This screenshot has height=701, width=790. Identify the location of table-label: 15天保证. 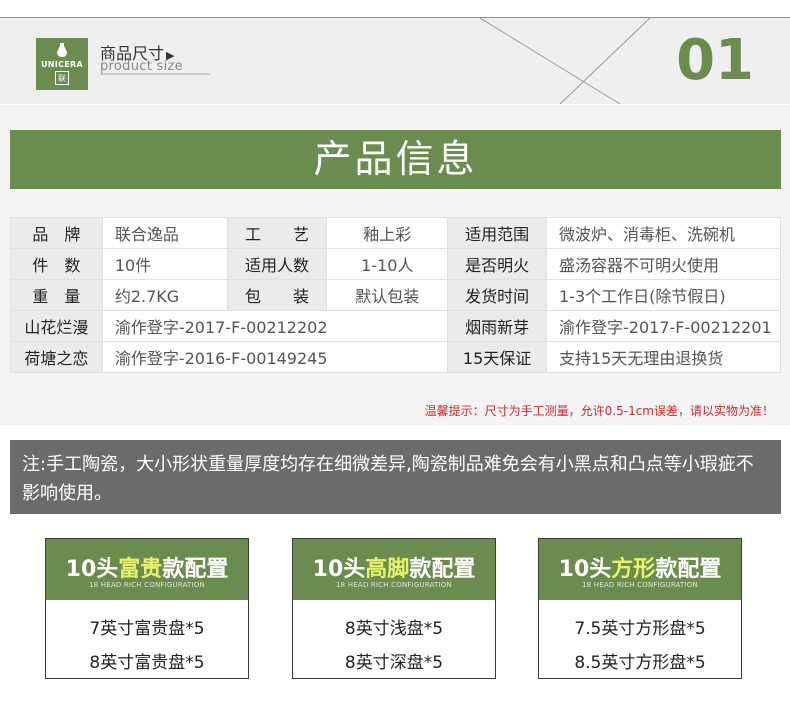
(497, 357).